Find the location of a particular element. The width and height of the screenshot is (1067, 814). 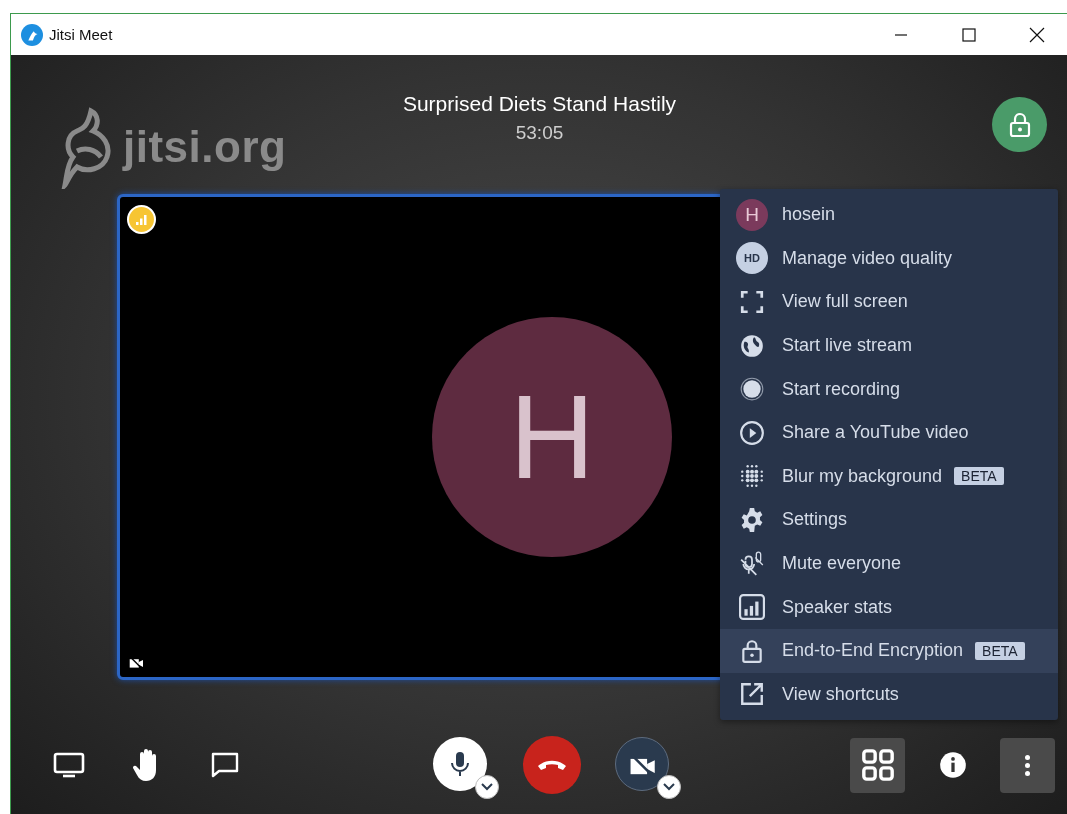

hd-icon: HD is located at coordinates (752, 258).